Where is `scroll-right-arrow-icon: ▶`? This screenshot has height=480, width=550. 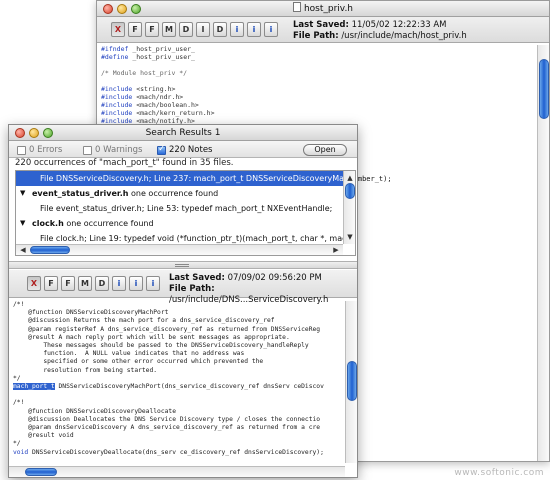
scroll-right-arrow-icon: ▶ is located at coordinates (336, 250).